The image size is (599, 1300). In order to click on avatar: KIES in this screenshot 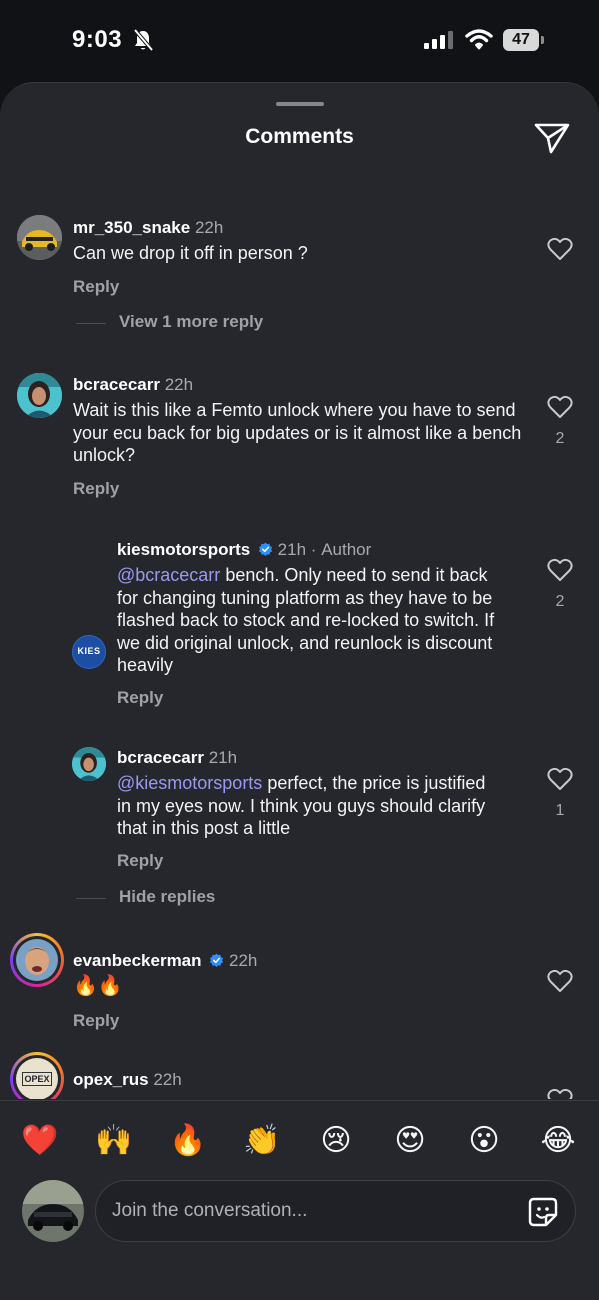, I will do `click(89, 652)`.